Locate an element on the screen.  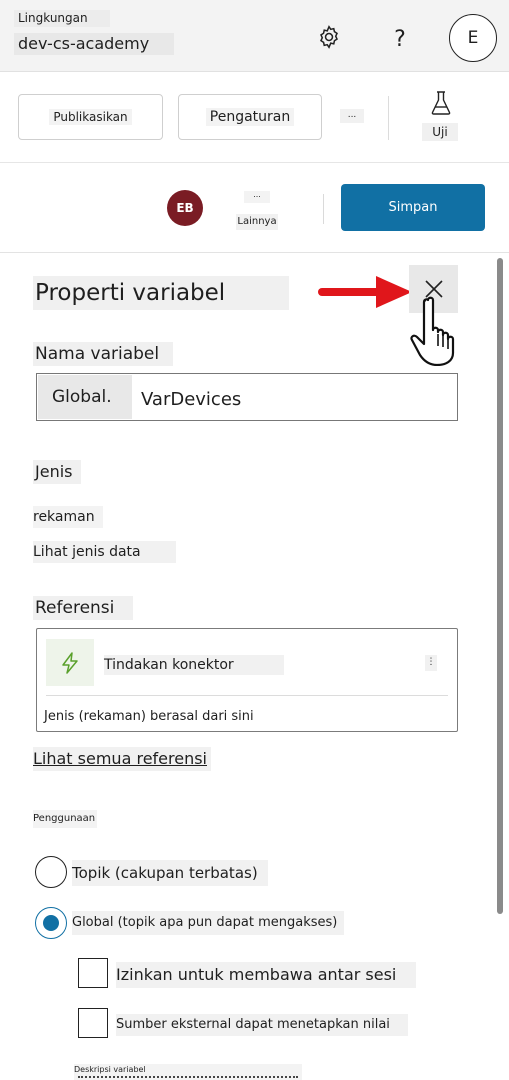
hand-pointer-icon is located at coordinates (432, 331).